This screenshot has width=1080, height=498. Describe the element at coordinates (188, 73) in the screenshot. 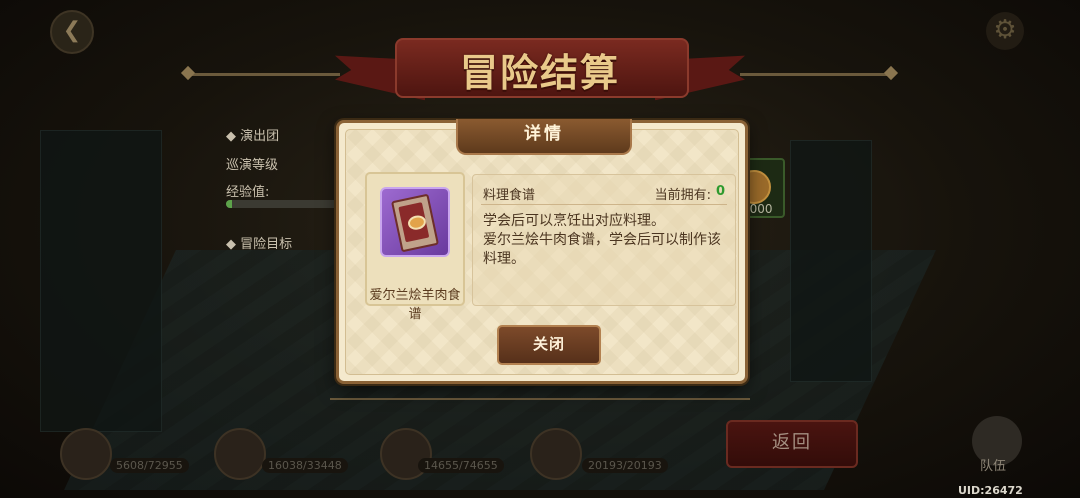

I see `banner-diamond-left` at that location.